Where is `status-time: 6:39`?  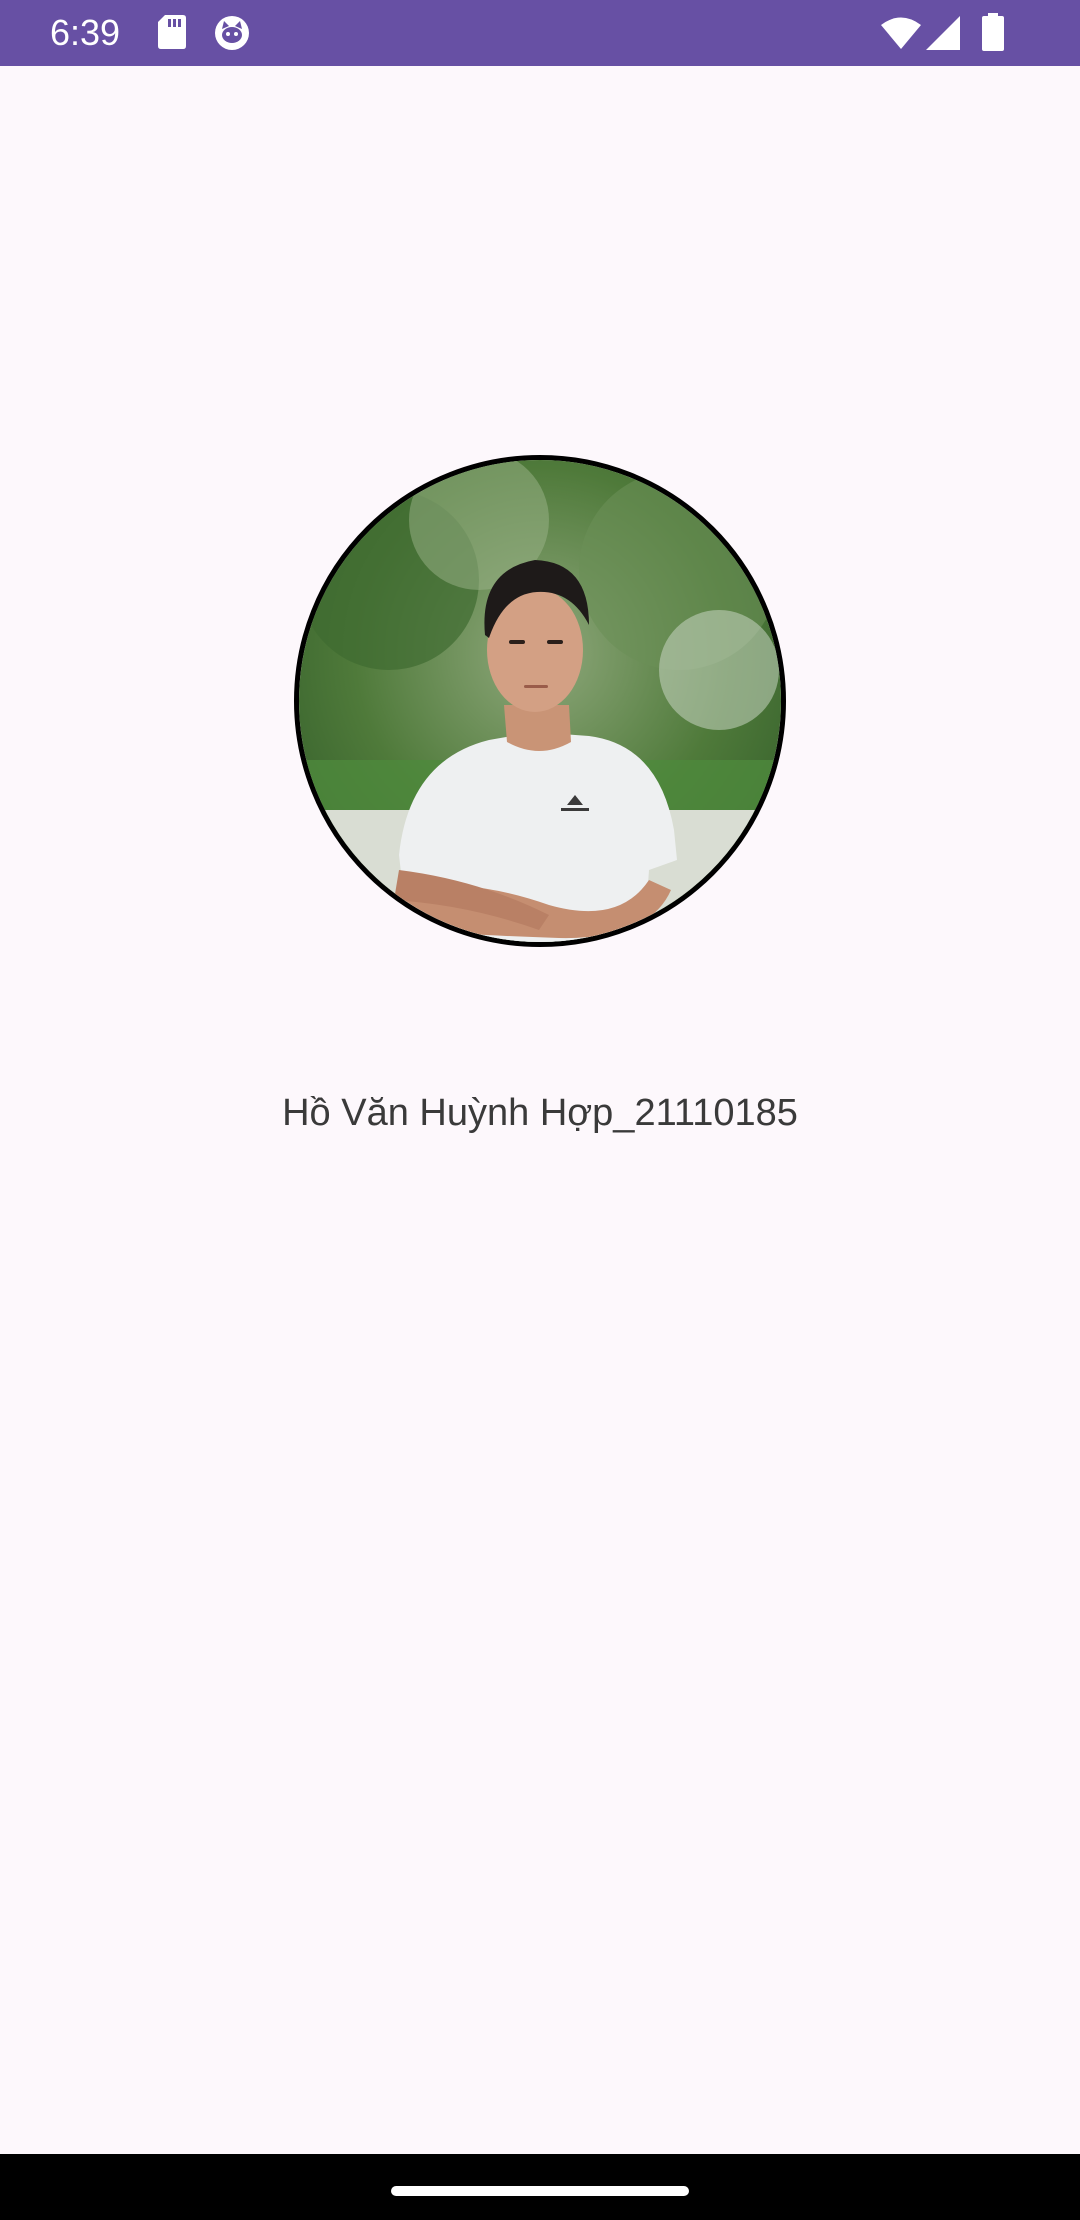
status-time: 6:39 is located at coordinates (85, 32).